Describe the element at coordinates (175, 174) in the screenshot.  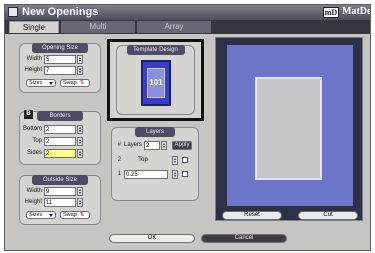
I see `layer-1-spinner` at that location.